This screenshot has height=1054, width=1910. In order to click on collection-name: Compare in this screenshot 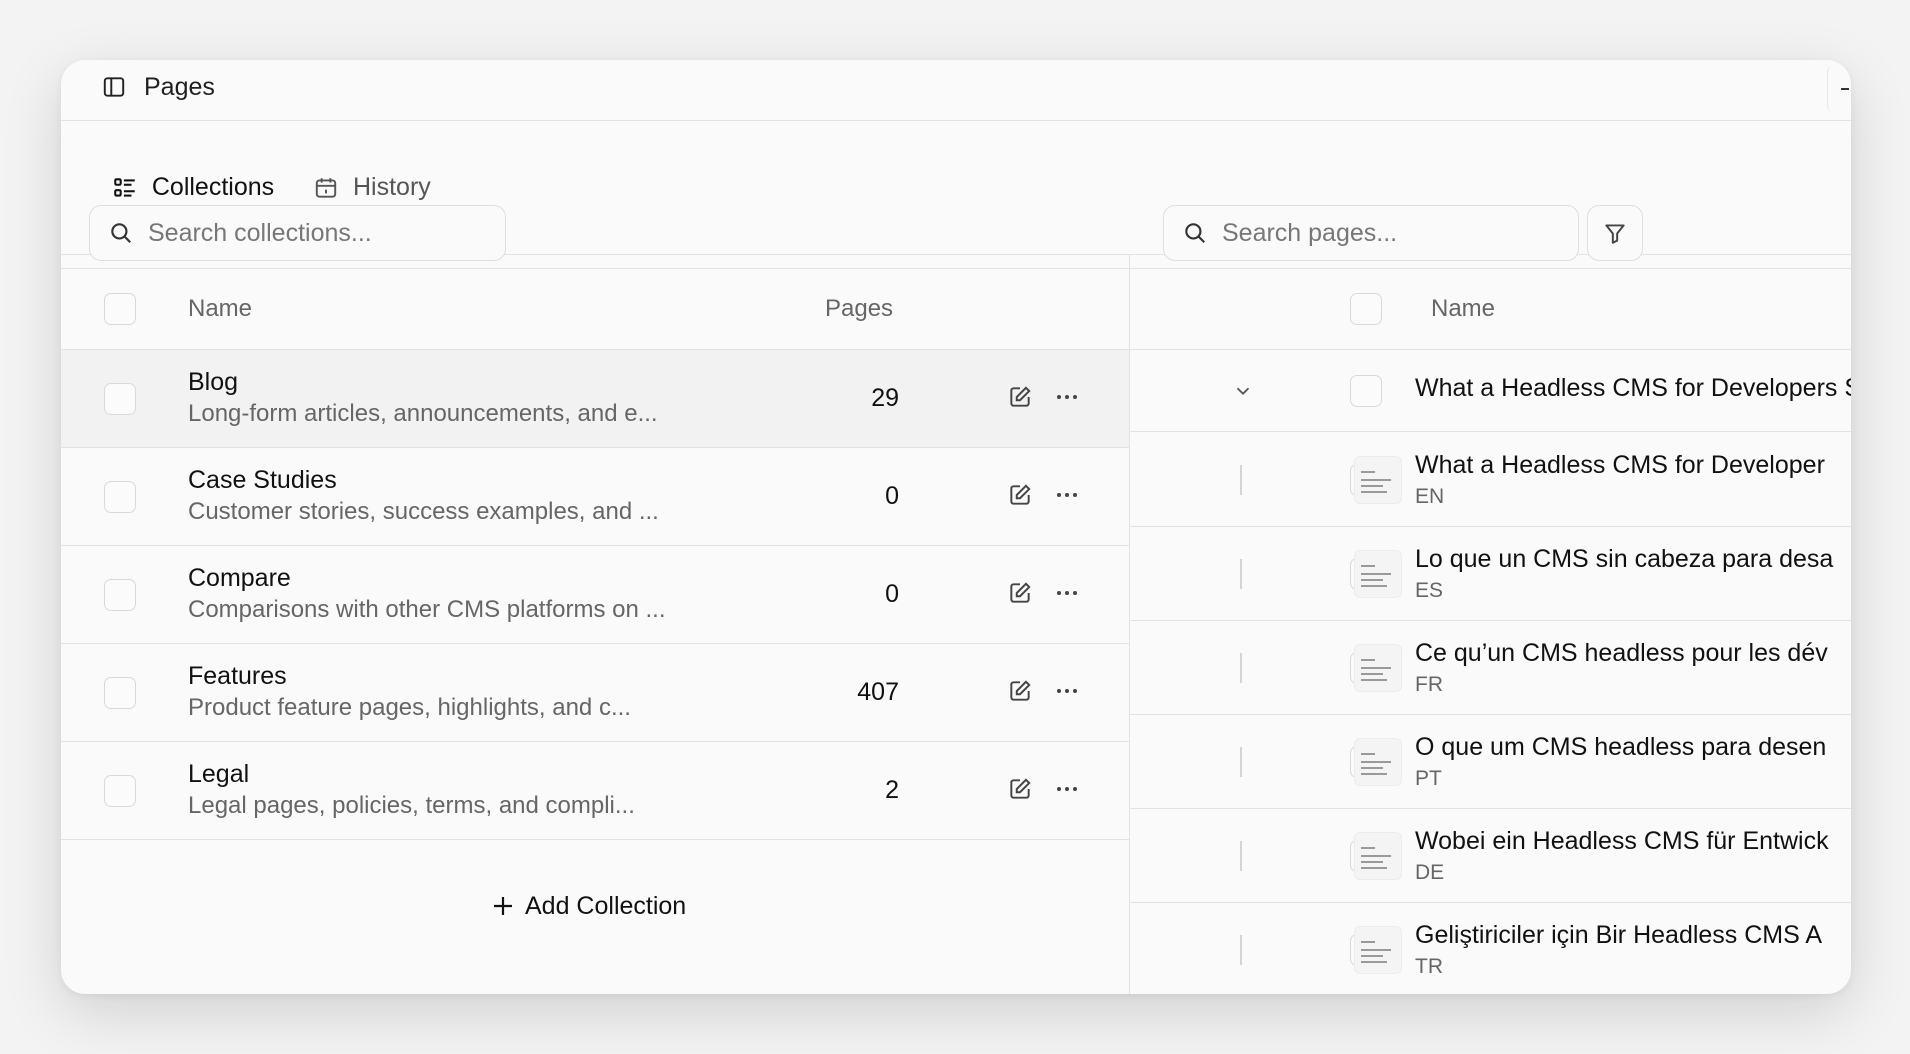, I will do `click(239, 578)`.